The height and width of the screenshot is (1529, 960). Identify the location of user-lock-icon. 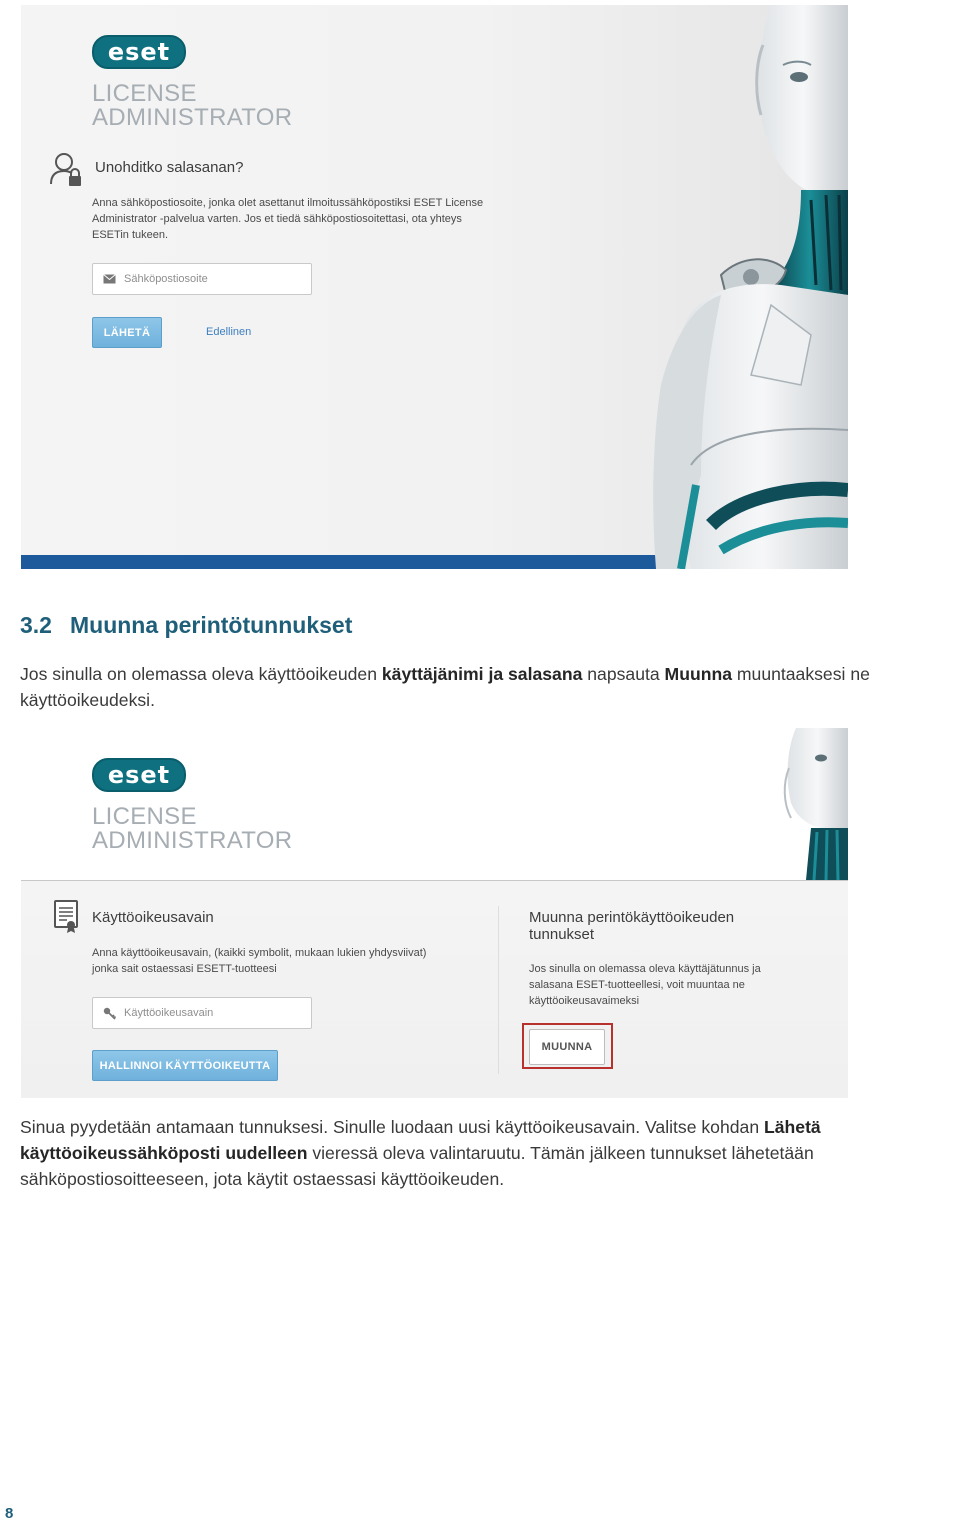
(65, 169).